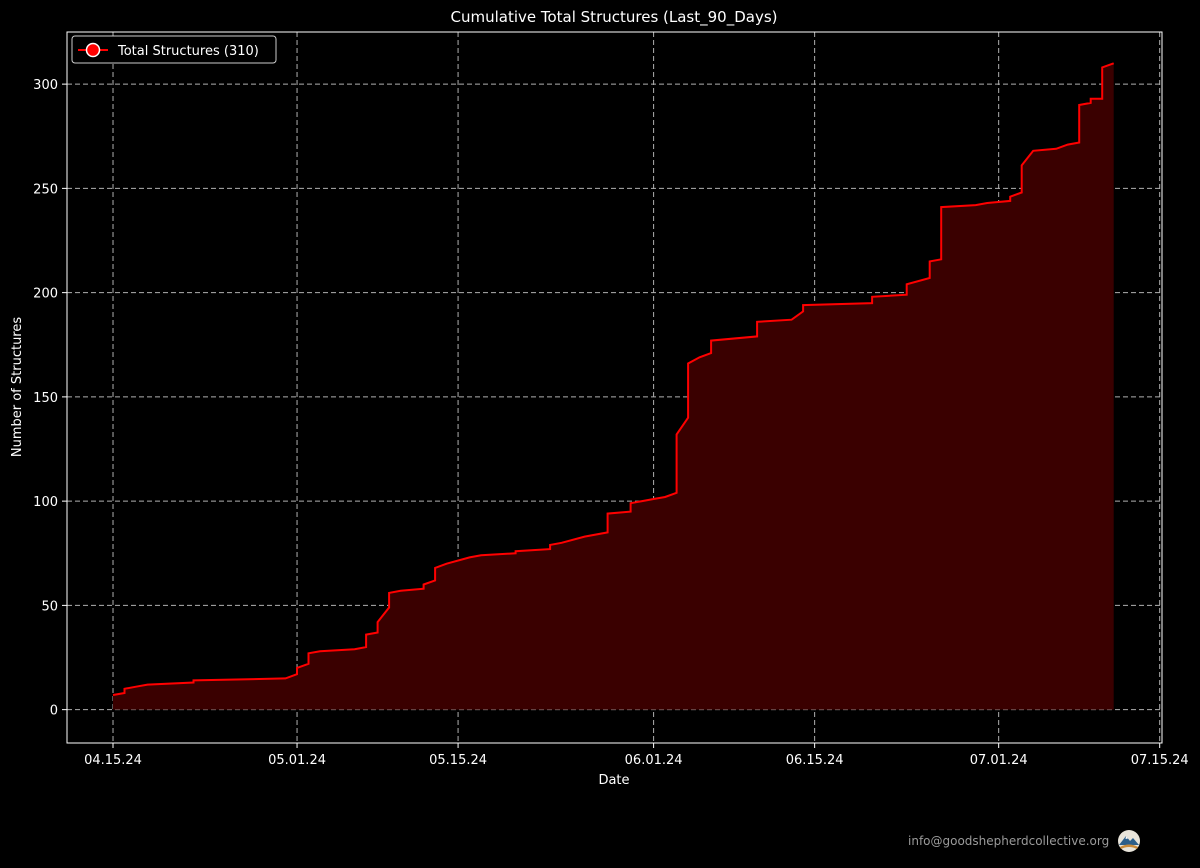 The width and height of the screenshot is (1200, 868). I want to click on mountain-globe-logo-icon, so click(1129, 841).